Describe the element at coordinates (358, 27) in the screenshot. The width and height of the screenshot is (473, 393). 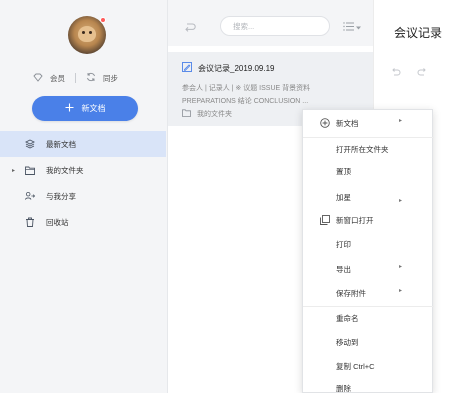
I see `chevron-down-icon` at that location.